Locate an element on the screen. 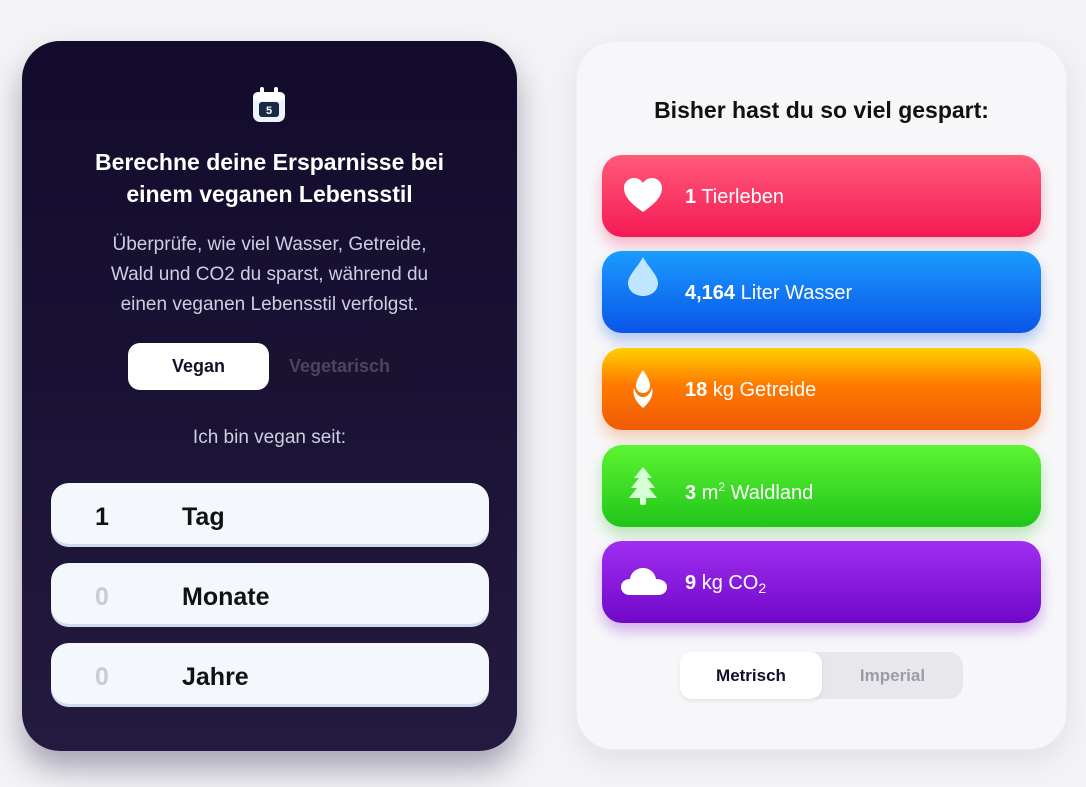  duration-months-value: 0 is located at coordinates (102, 595).